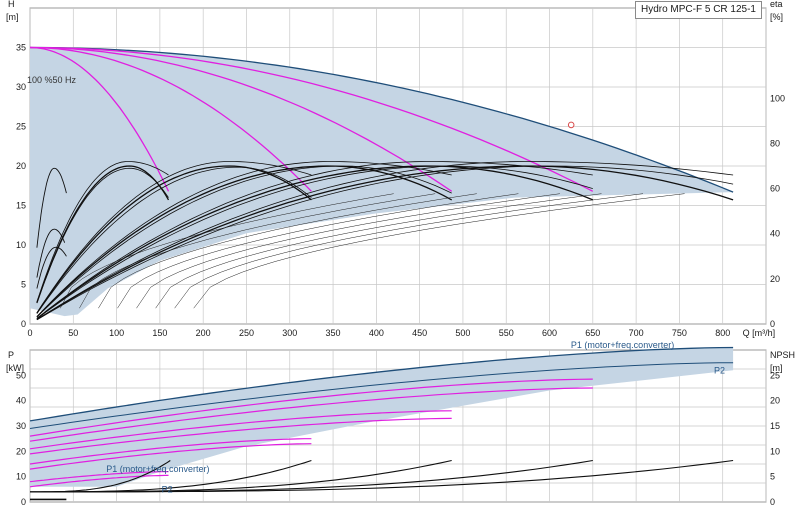  I want to click on qh-right-tick-label: 100, so click(777, 98).